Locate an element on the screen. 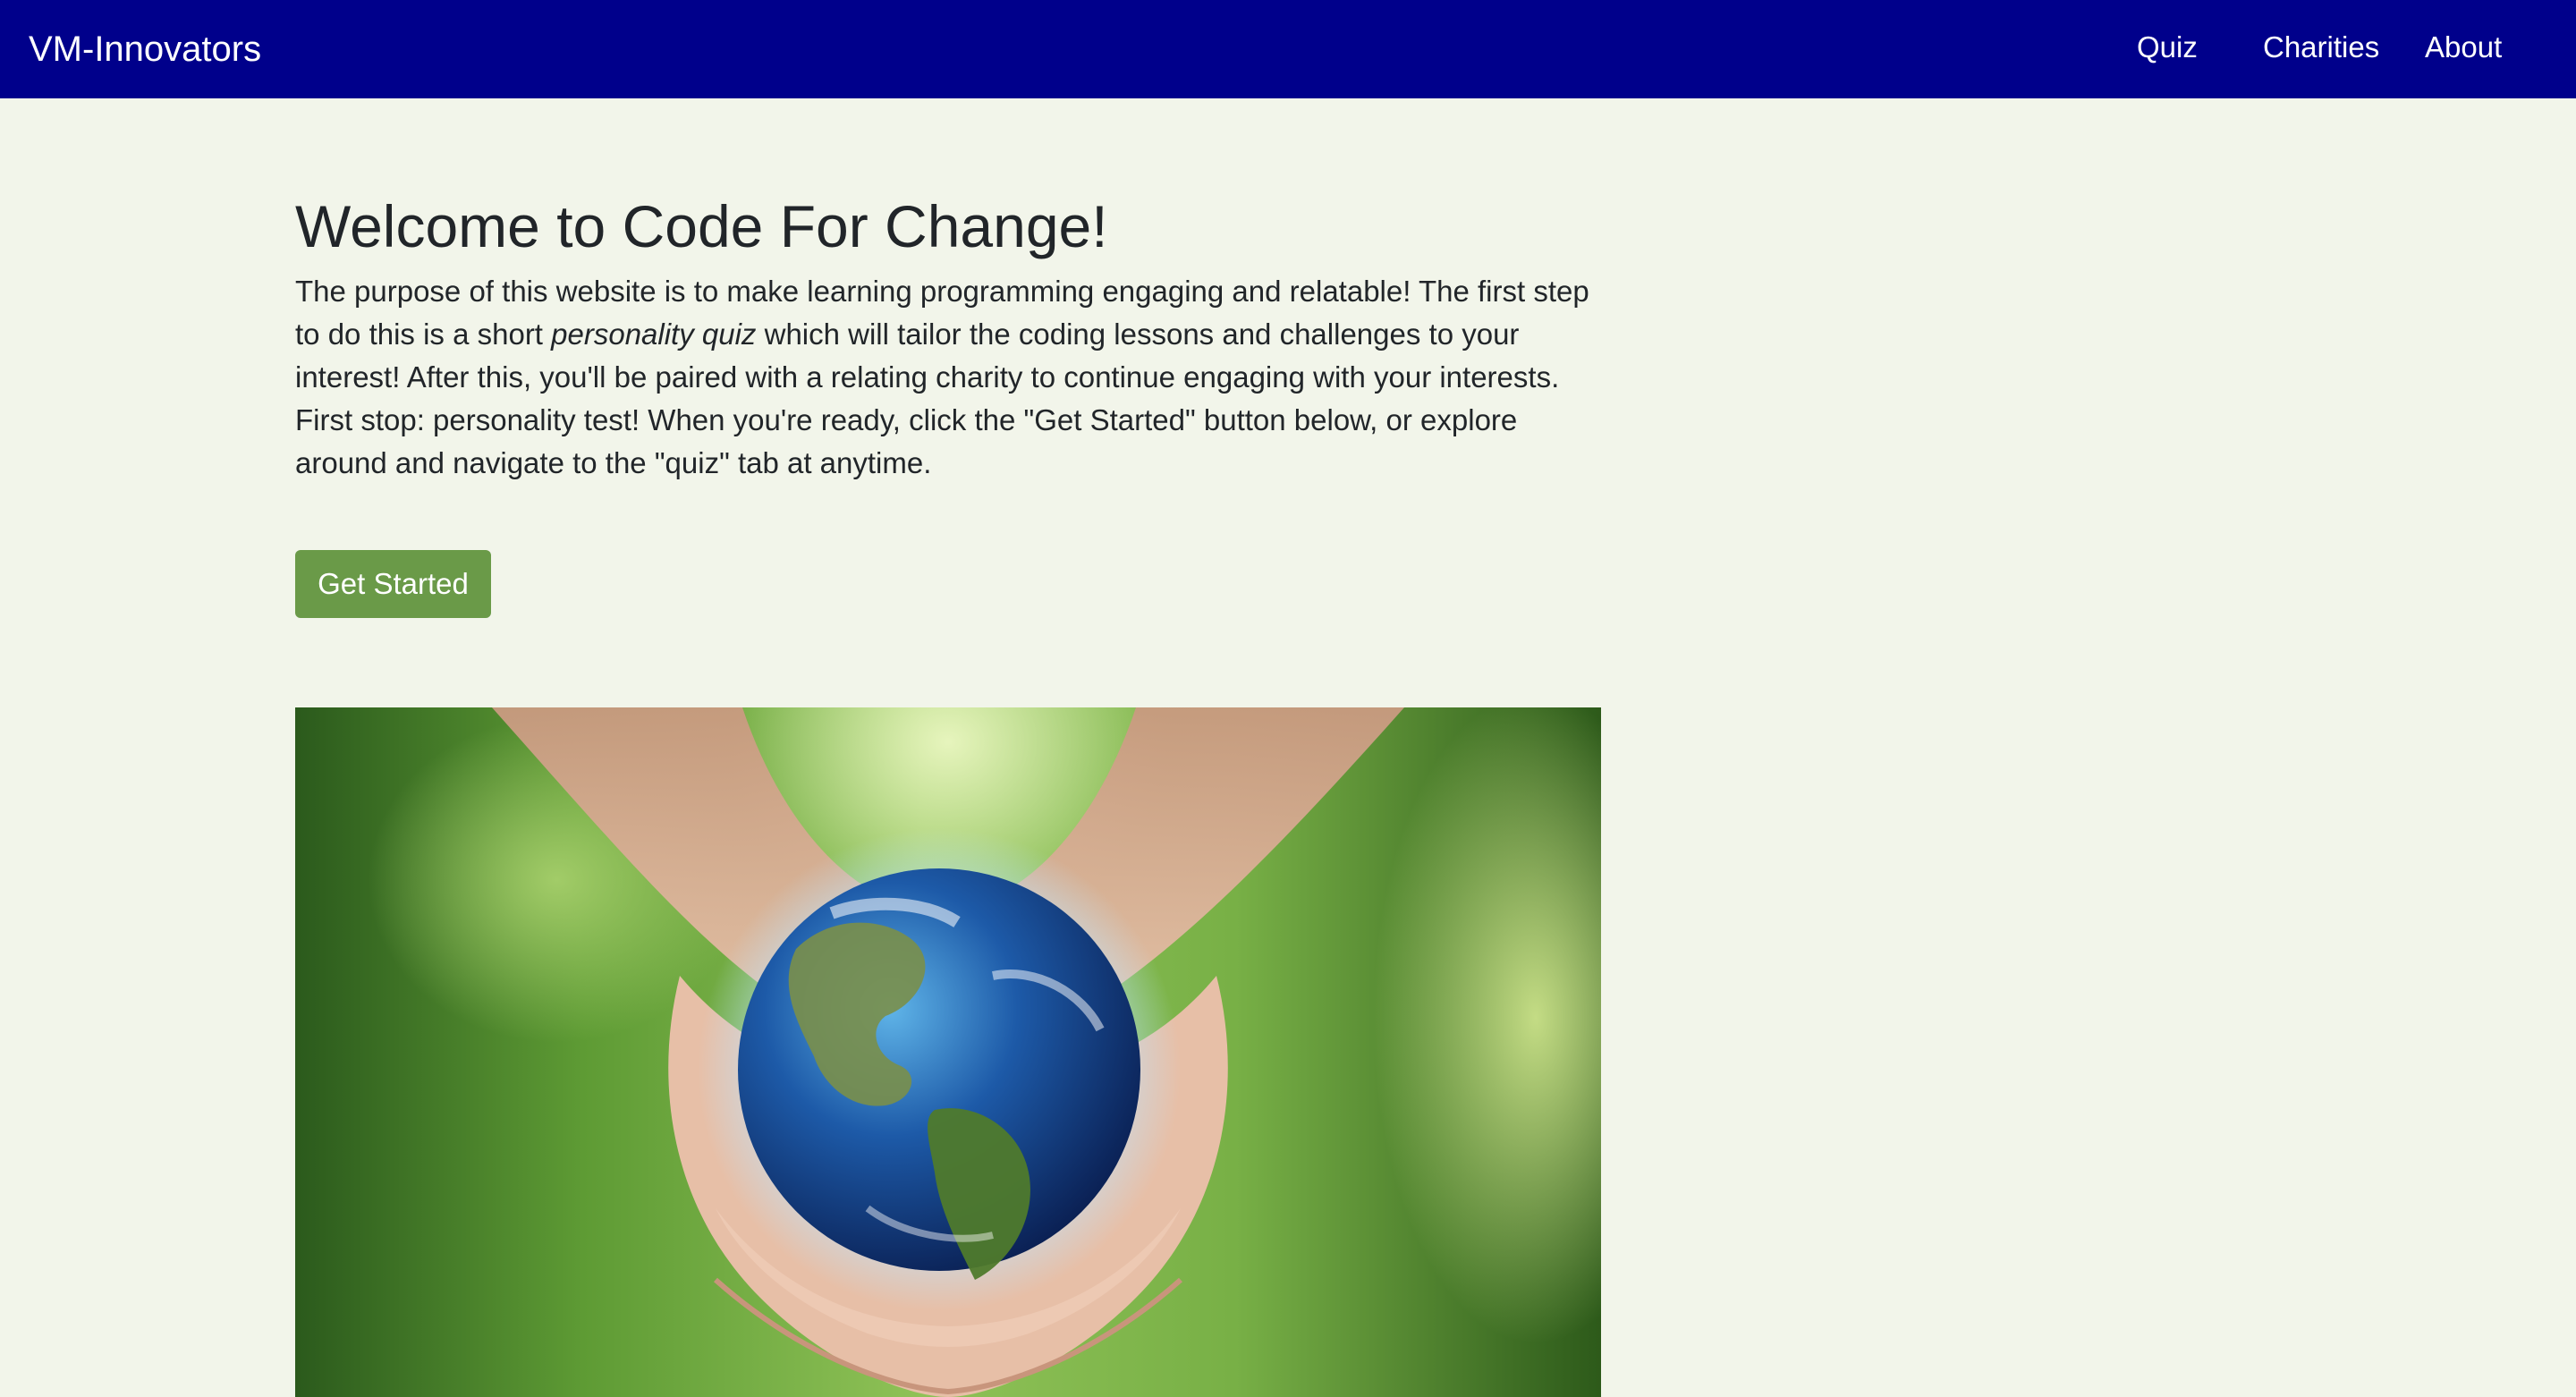 The height and width of the screenshot is (1397, 2576). nav-link-quiz: Quiz is located at coordinates (2167, 47).